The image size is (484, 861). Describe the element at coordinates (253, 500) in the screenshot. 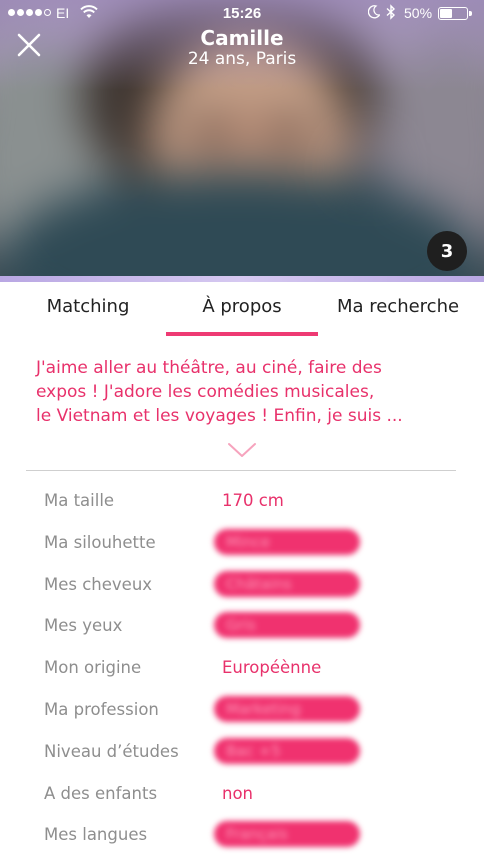

I see `attribute-value: 170 cm` at that location.